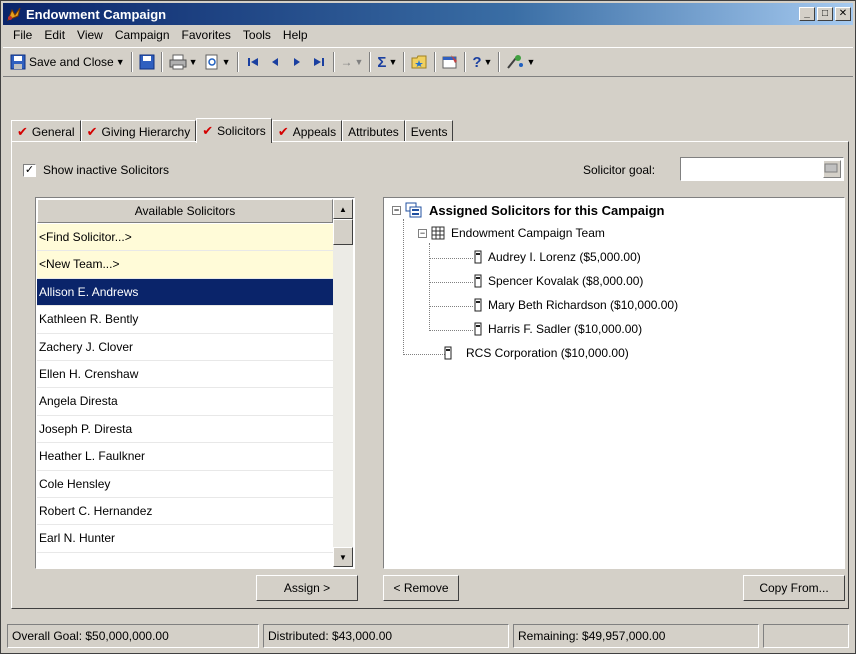  I want to click on scroll-thumb, so click(343, 232).